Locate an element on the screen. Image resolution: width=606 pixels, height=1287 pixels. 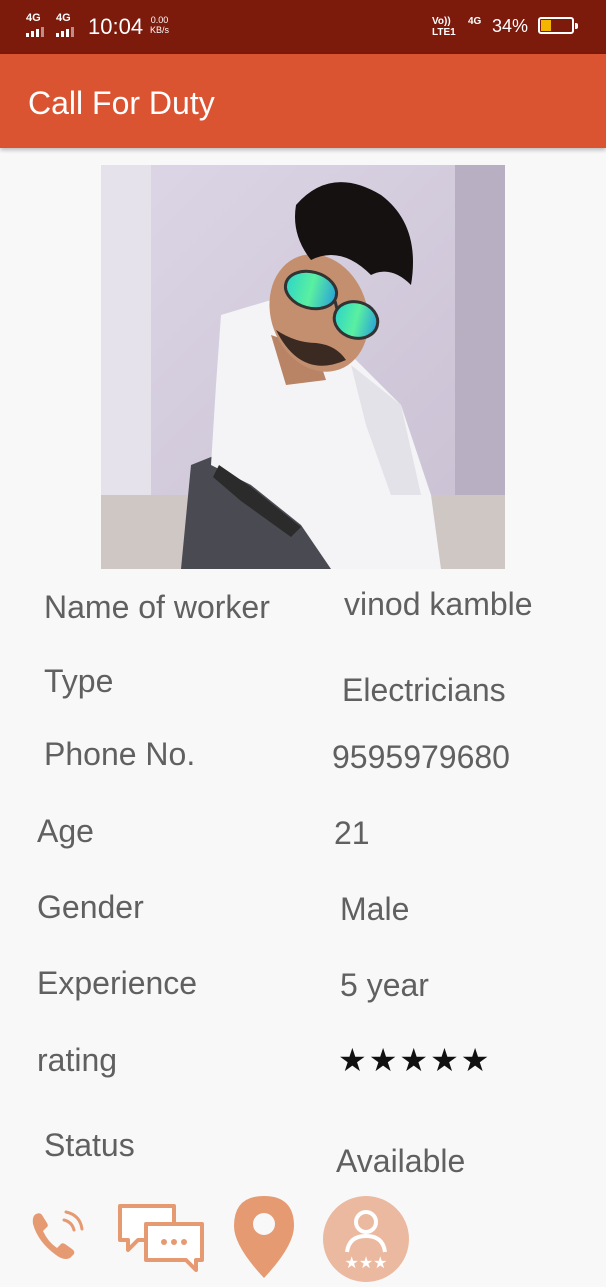
action-bar: ★★★ is located at coordinates (303, 1236).